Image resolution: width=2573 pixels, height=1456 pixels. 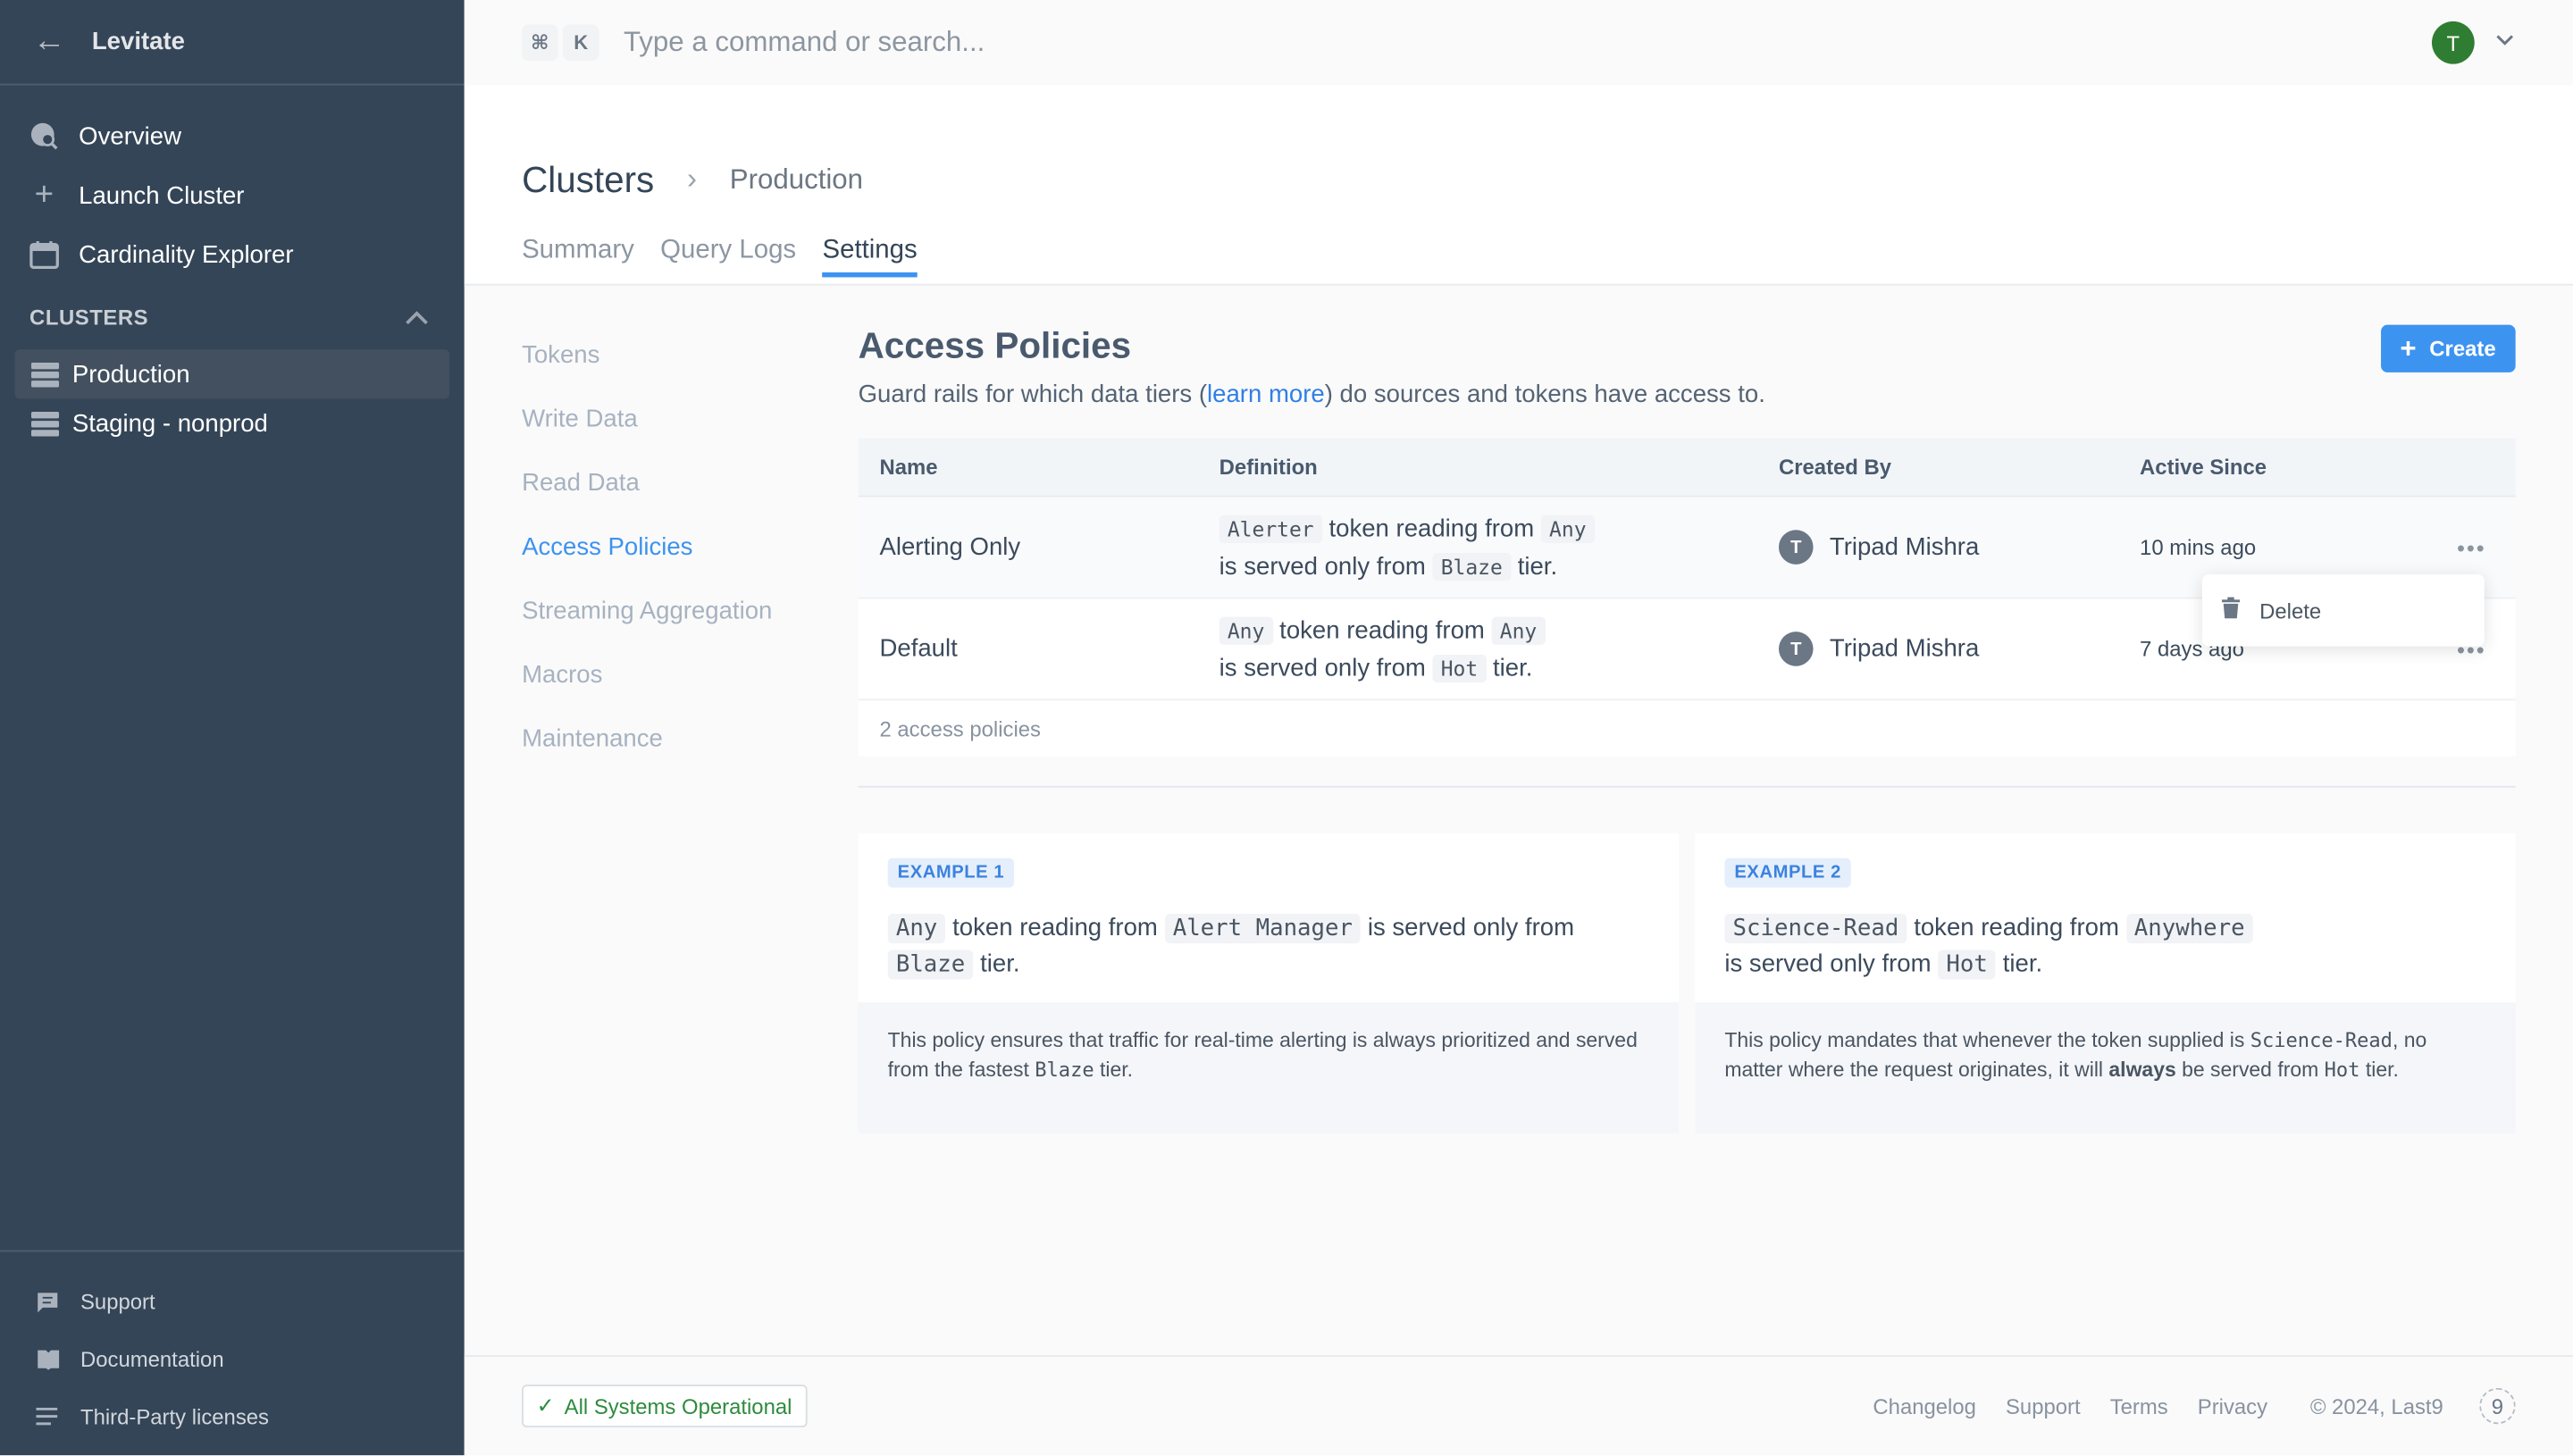 What do you see at coordinates (58, 1302) in the screenshot?
I see `chat-icon` at bounding box center [58, 1302].